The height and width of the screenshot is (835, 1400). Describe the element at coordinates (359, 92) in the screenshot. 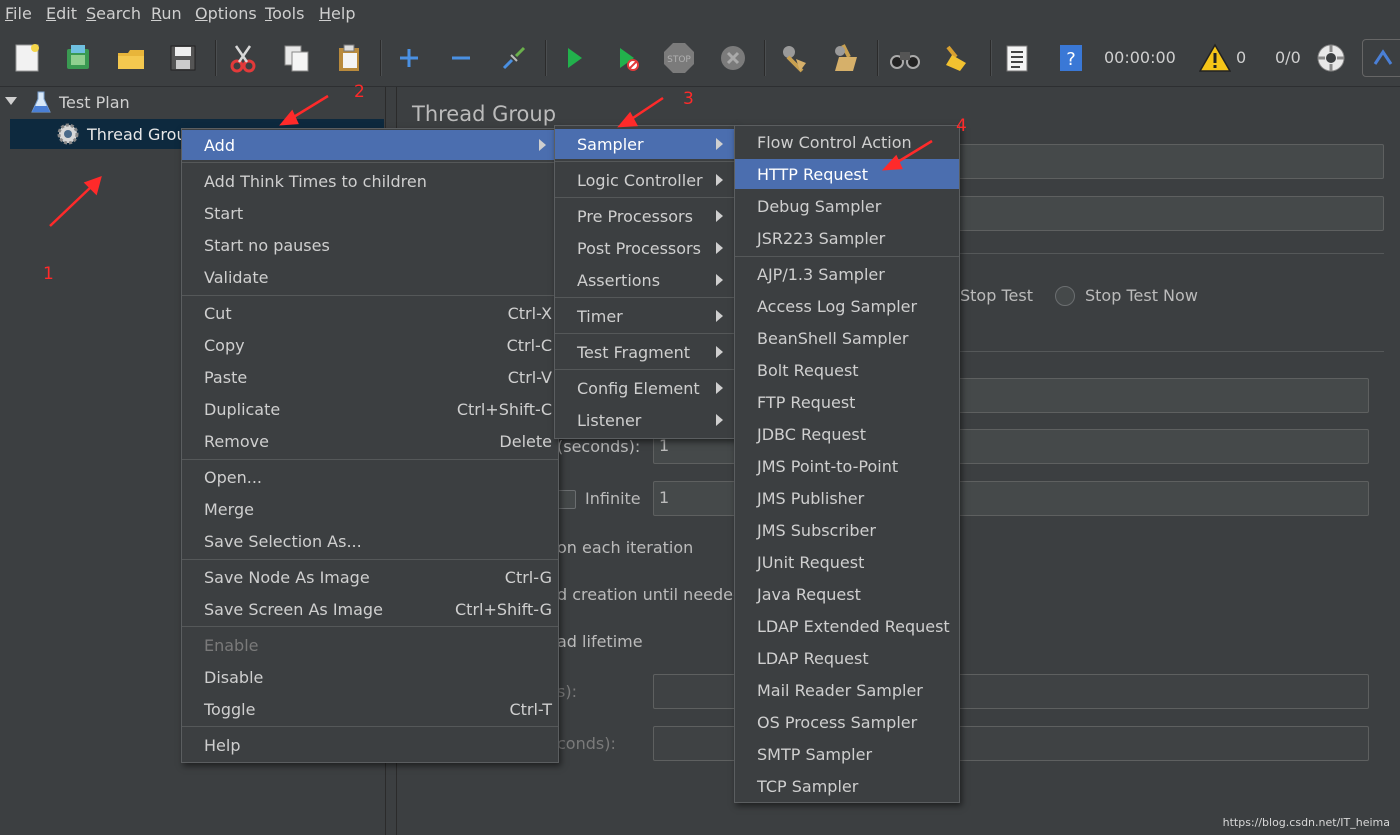

I see `annotation-number-2: 2` at that location.